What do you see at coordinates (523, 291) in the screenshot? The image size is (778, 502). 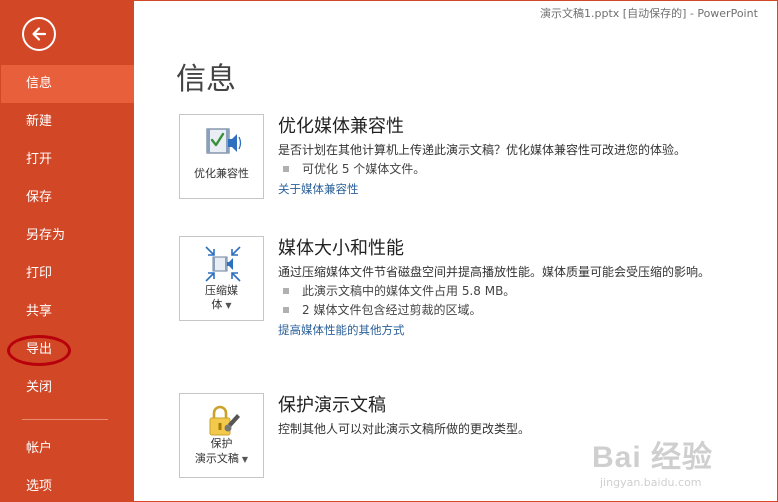 I see `section-bullet: 此演示文稿中的媒体文件占用 5.8 MB。` at bounding box center [523, 291].